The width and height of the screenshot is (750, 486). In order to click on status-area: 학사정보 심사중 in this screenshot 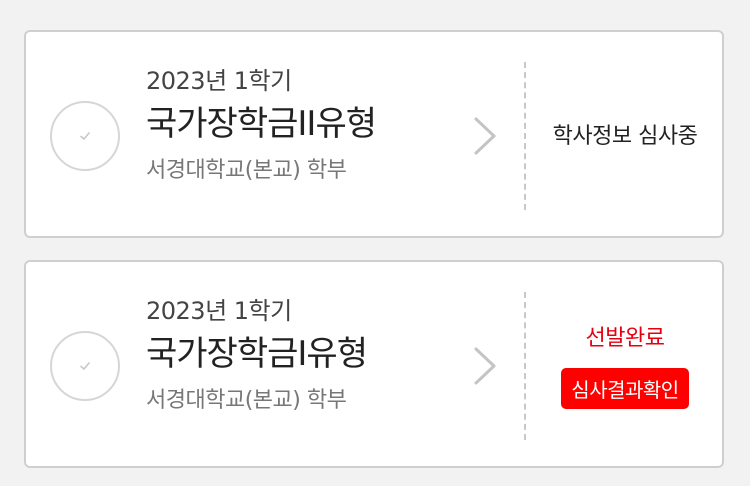, I will do `click(625, 134)`.